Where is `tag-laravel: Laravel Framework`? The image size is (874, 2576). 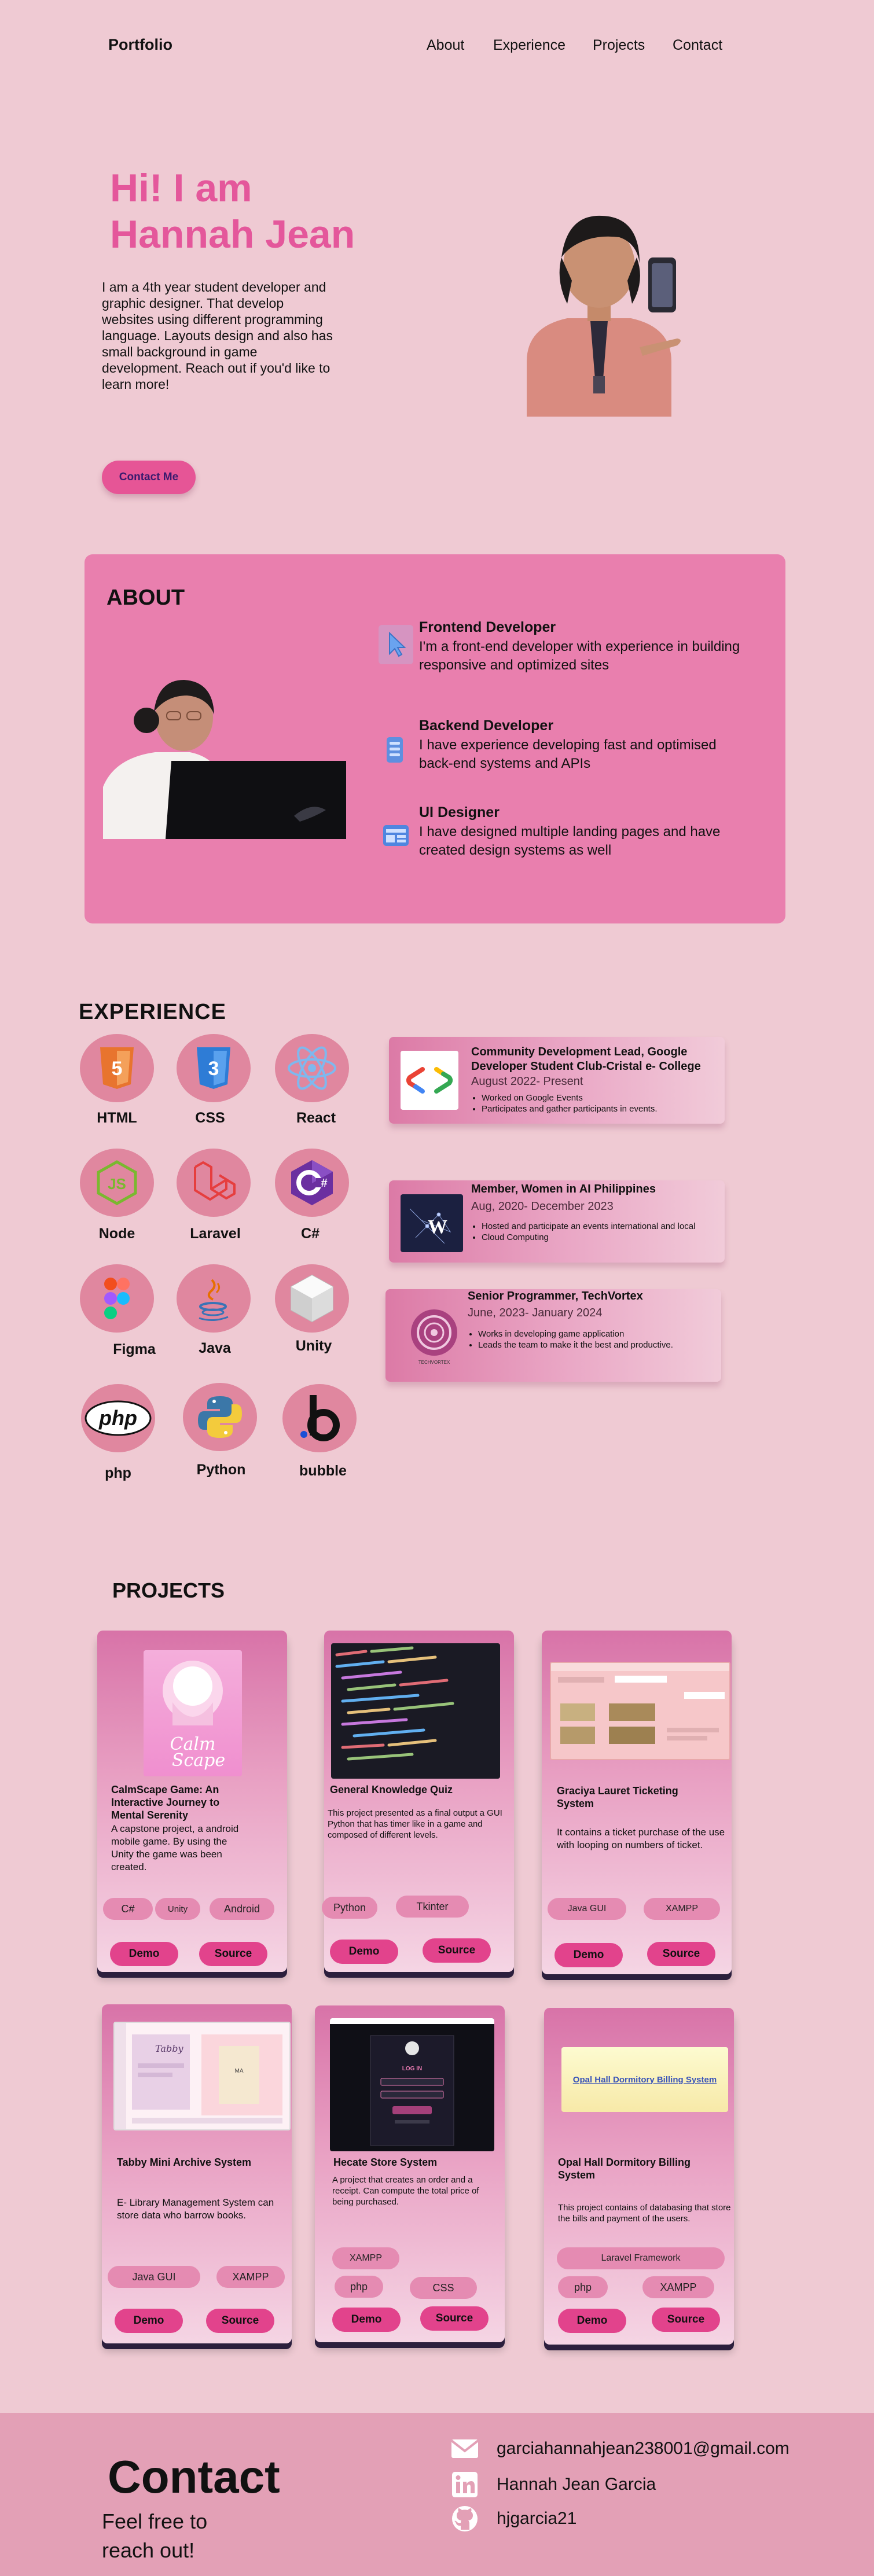
tag-laravel: Laravel Framework is located at coordinates (641, 2258).